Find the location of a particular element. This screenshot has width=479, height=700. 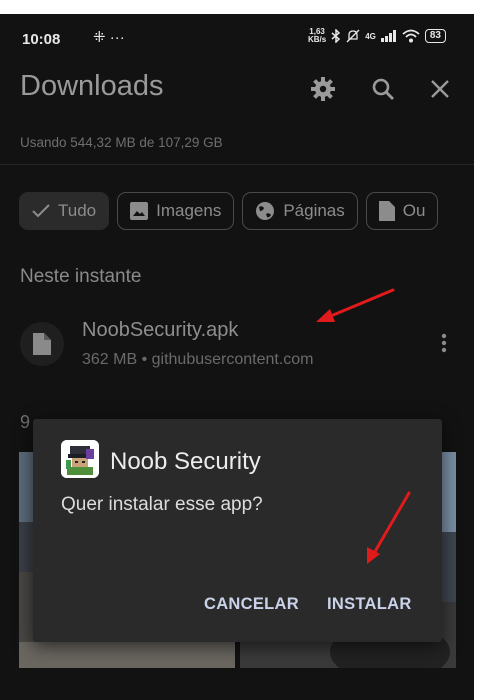

settings-icon is located at coordinates (323, 89).